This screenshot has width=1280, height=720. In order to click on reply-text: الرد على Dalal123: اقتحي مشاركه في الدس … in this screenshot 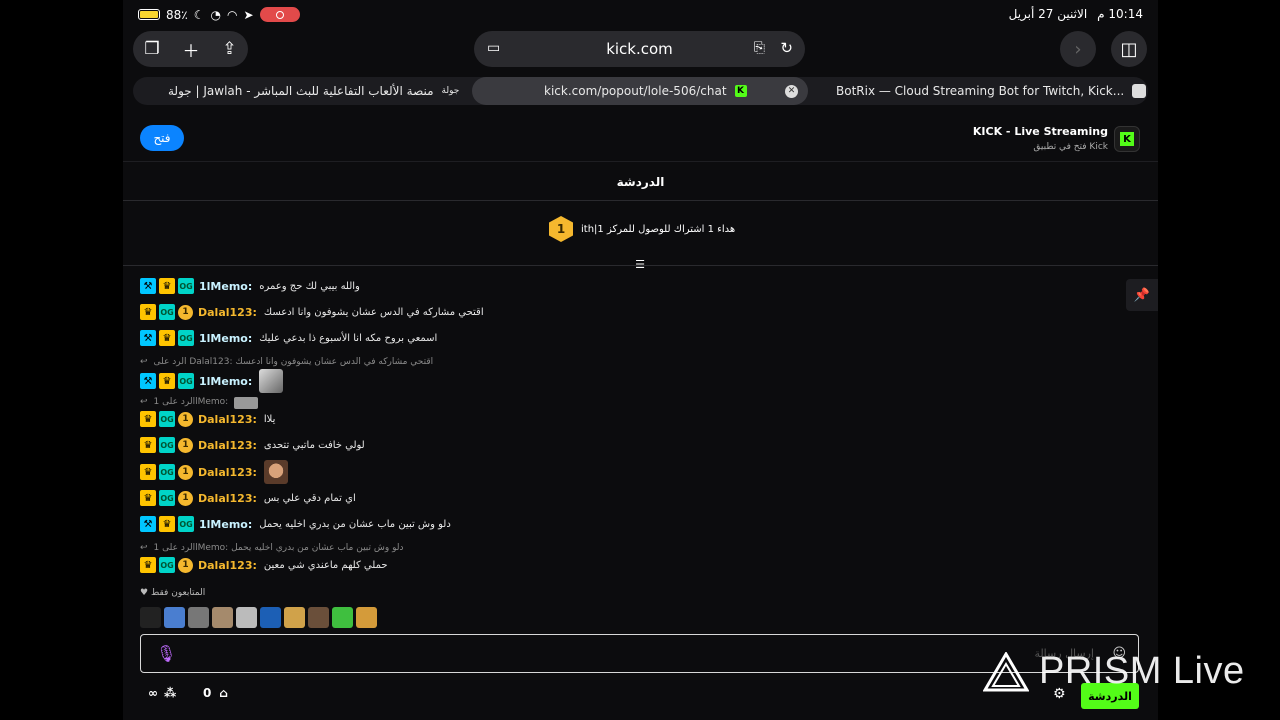, I will do `click(293, 362)`.